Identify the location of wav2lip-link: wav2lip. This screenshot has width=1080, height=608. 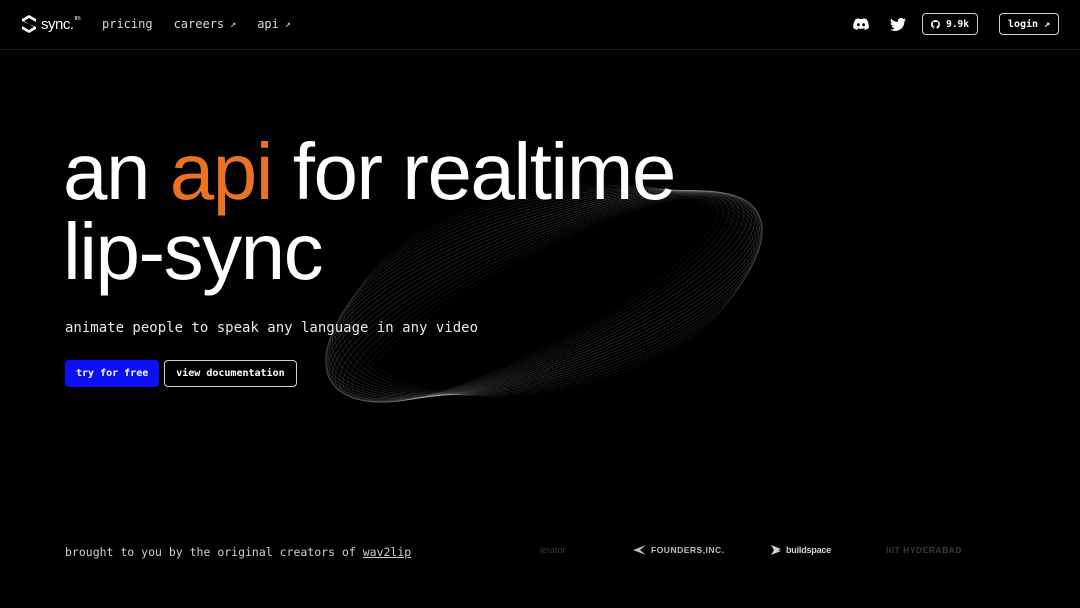
(387, 552).